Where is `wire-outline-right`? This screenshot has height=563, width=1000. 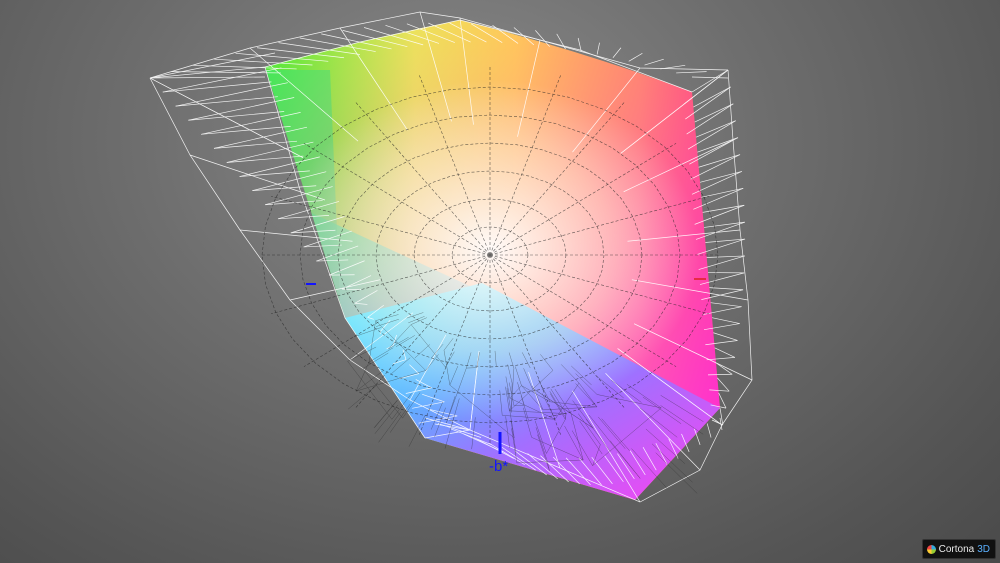
wire-outline-right is located at coordinates (737, 247).